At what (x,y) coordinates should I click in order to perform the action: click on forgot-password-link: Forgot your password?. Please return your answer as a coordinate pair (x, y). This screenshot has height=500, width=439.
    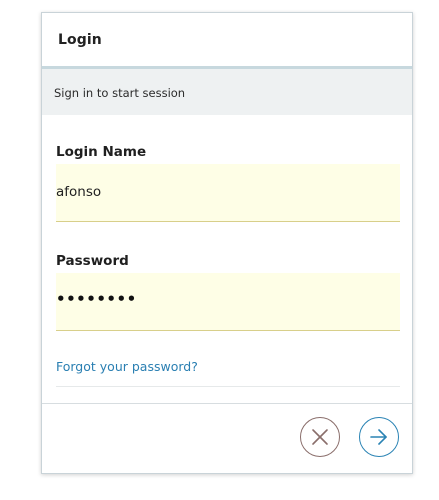
    Looking at the image, I should click on (127, 366).